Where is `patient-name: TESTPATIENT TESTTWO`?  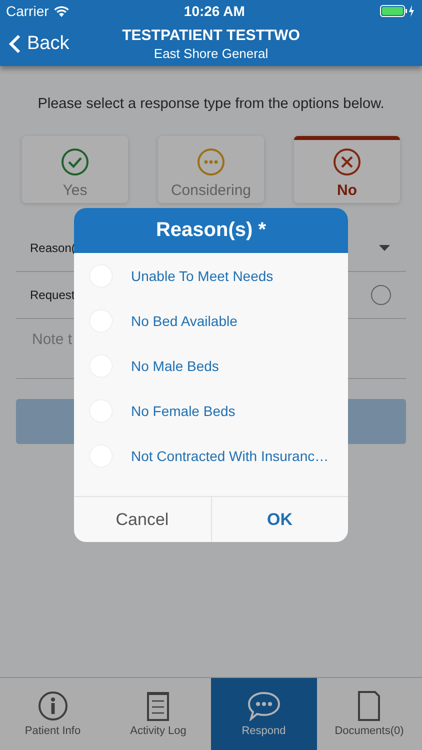 patient-name: TESTPATIENT TESTTWO is located at coordinates (211, 35).